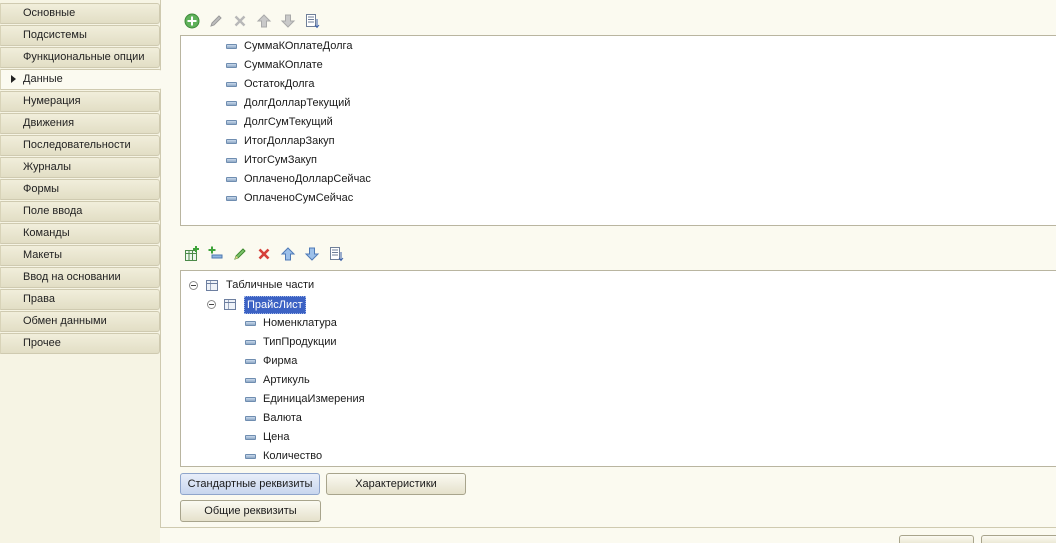 The height and width of the screenshot is (543, 1056). I want to click on tabular-parts-icon, so click(212, 285).